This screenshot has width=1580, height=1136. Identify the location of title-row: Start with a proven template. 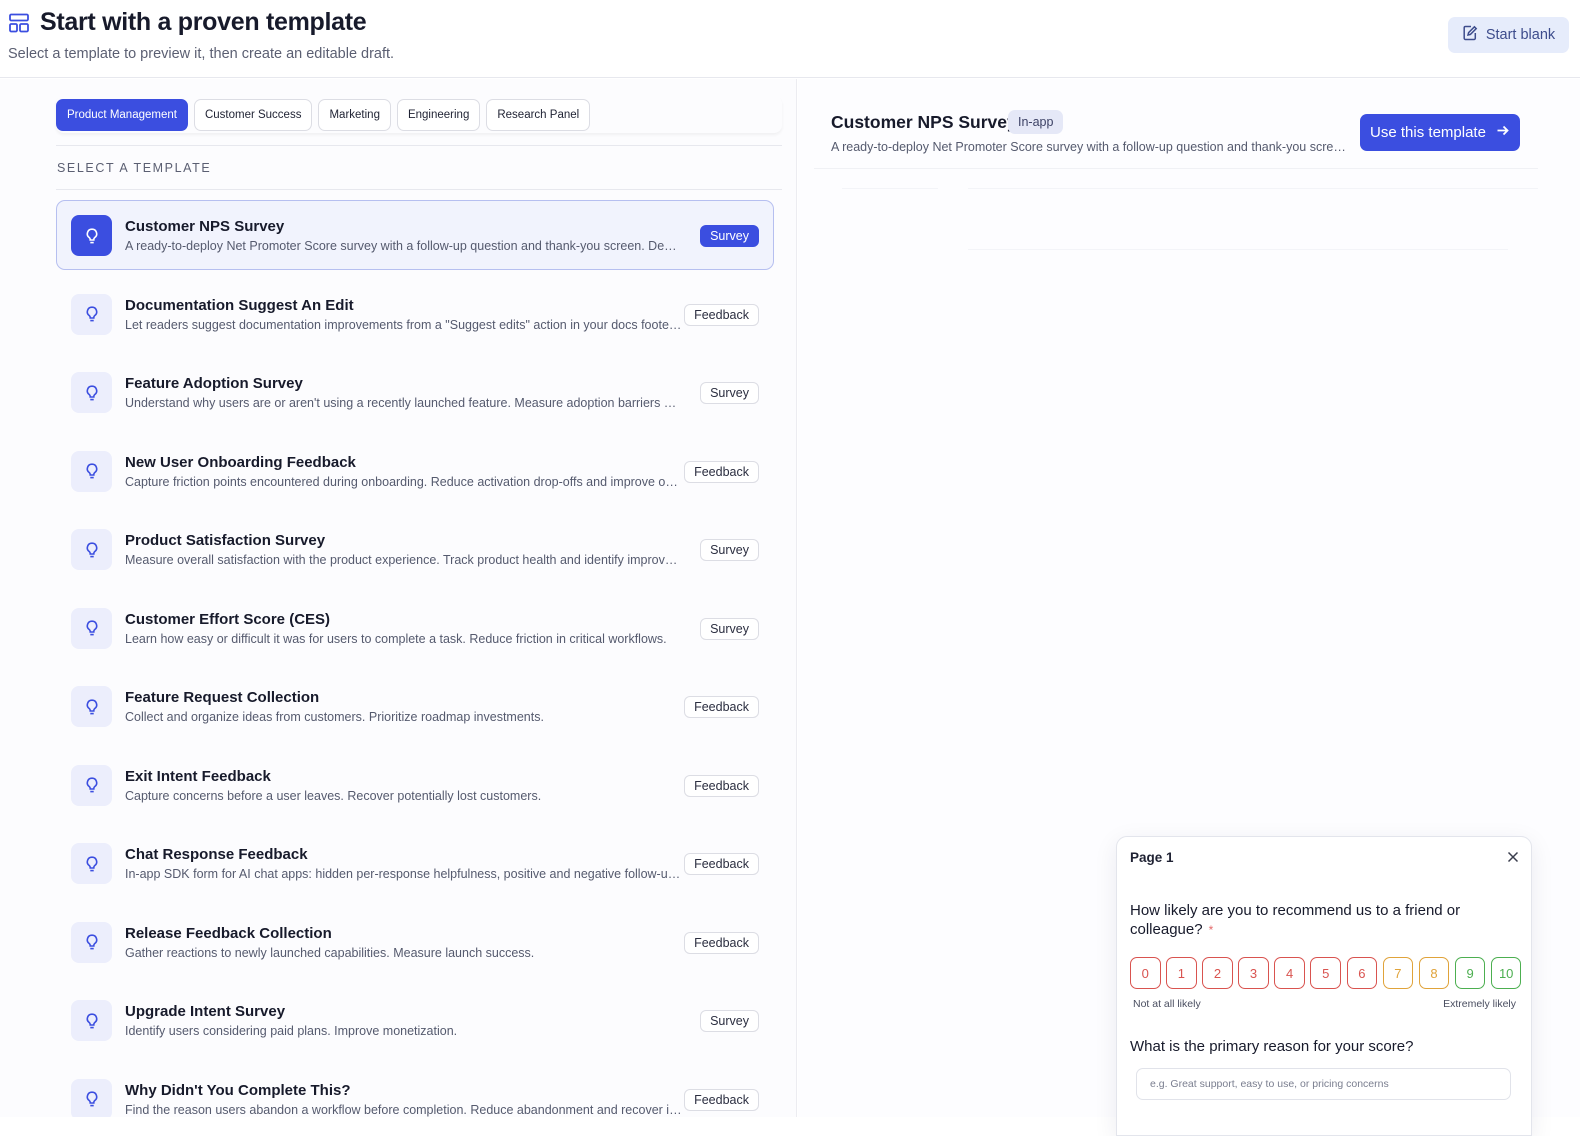
(187, 22).